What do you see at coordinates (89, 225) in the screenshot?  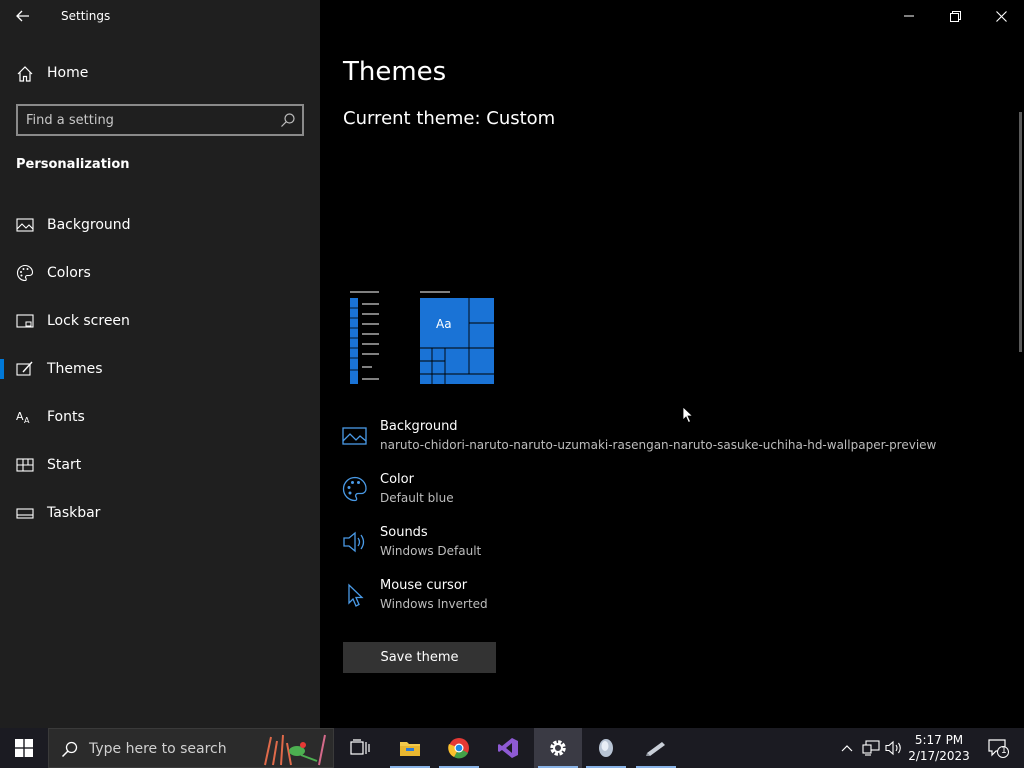 I see `sidebar-item-label: Background` at bounding box center [89, 225].